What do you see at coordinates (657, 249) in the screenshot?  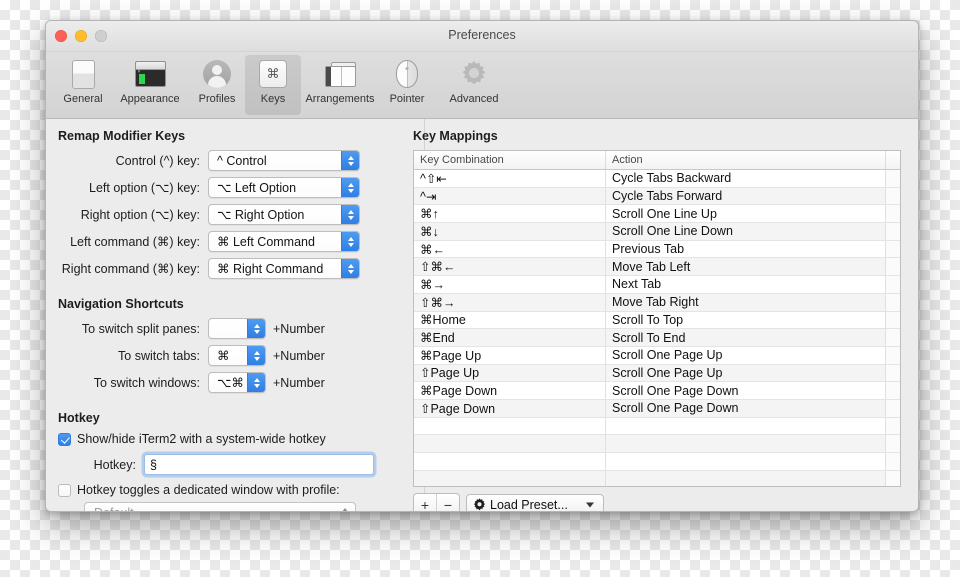 I see `table-row: ⌘← Previous Tab` at bounding box center [657, 249].